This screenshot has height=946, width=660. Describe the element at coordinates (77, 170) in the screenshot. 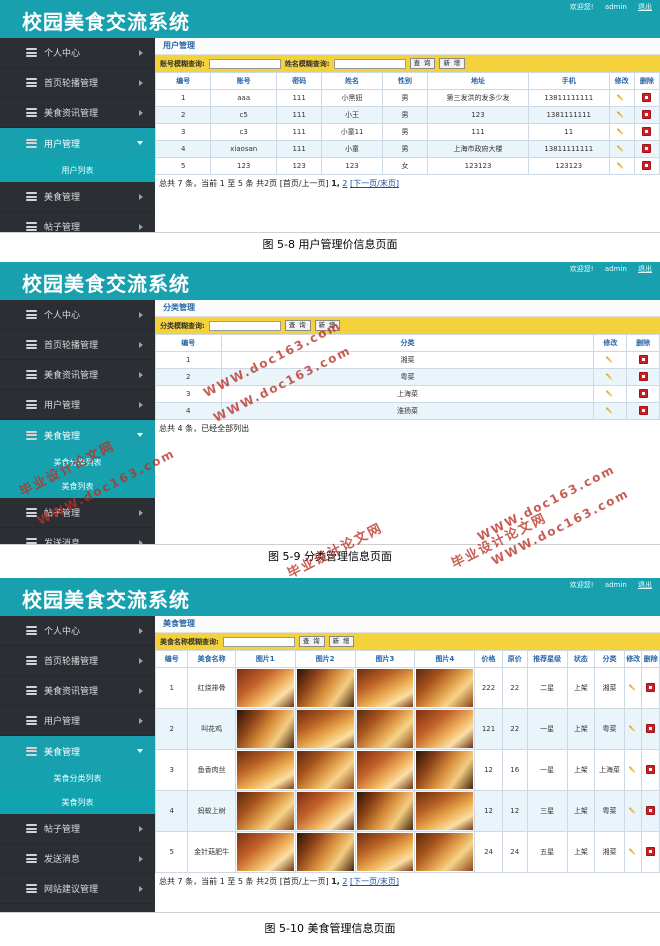

I see `sidebar-subitem-user-list: 用户列表` at that location.